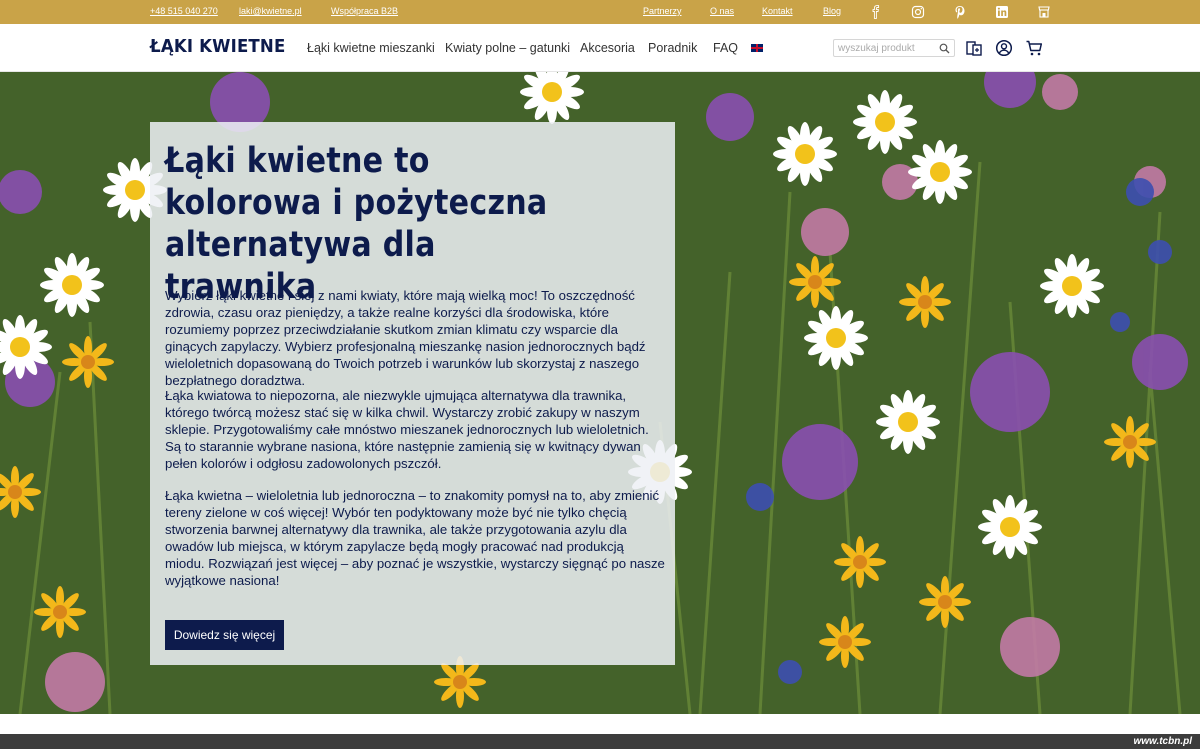  Describe the element at coordinates (918, 12) in the screenshot. I see `instagram-icon` at that location.